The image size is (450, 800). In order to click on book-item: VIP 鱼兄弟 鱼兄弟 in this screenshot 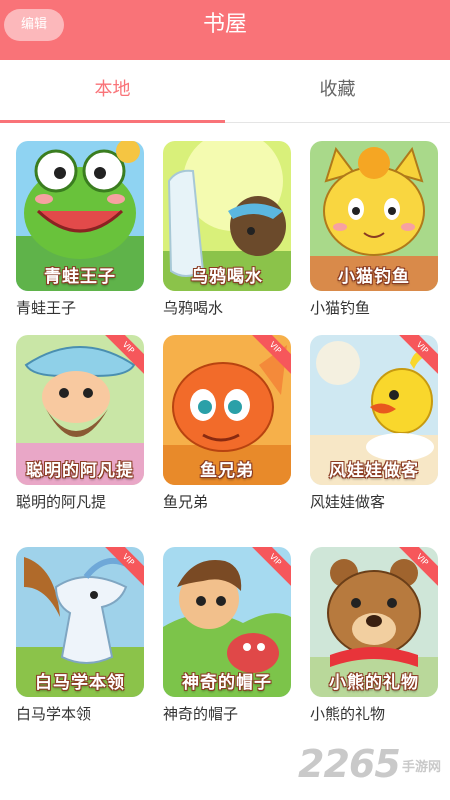, I will do `click(227, 424)`.